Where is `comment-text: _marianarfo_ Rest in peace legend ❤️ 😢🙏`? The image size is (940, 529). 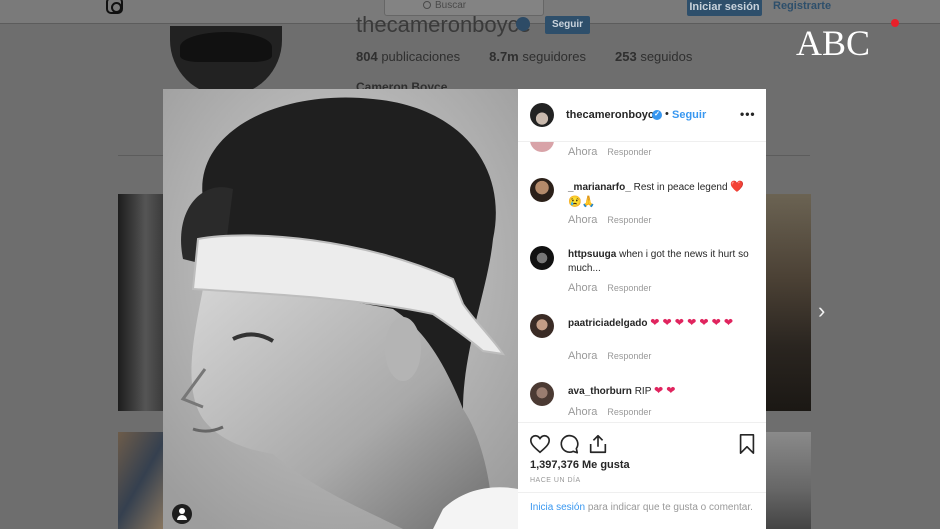 comment-text: _marianarfo_ Rest in peace legend ❤️ 😢🙏 is located at coordinates (656, 194).